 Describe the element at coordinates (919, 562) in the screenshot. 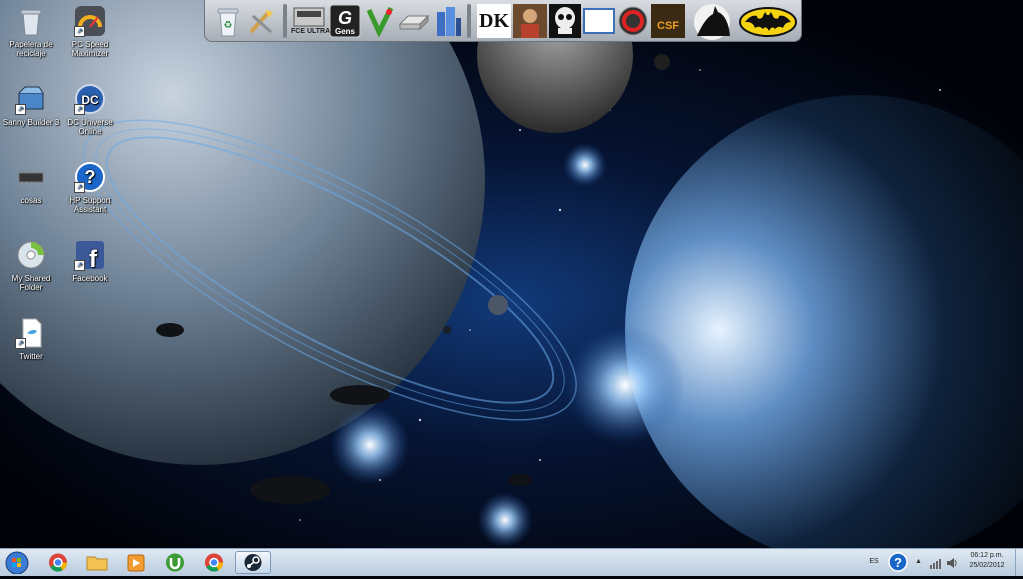

I see `show-hidden-icons-arrow-icon: ▲` at that location.